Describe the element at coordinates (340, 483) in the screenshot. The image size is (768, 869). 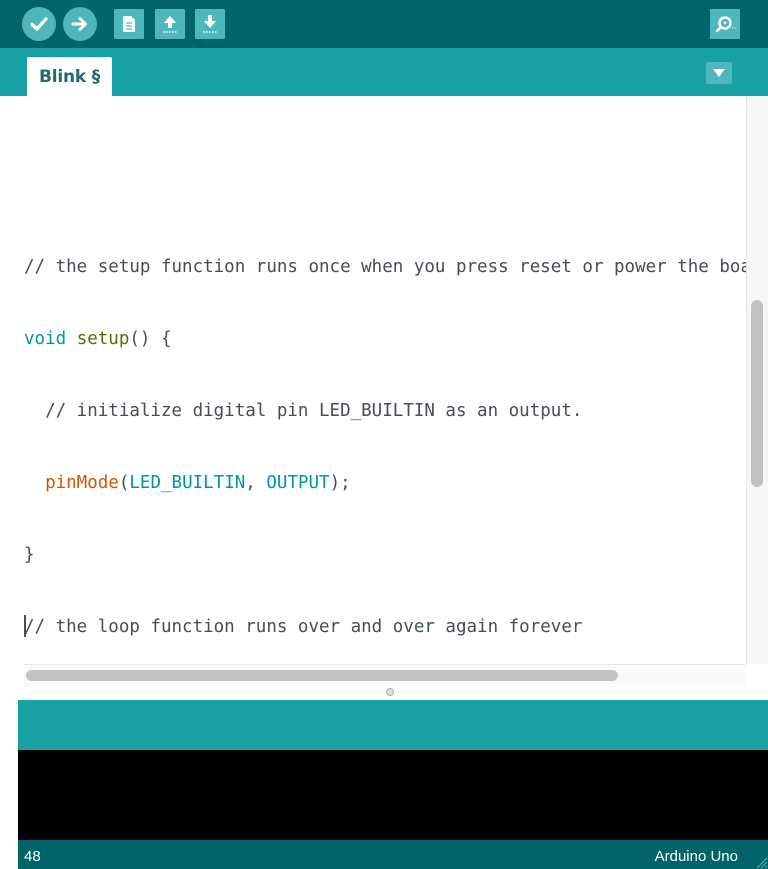
I see `code-punctuation: );` at that location.